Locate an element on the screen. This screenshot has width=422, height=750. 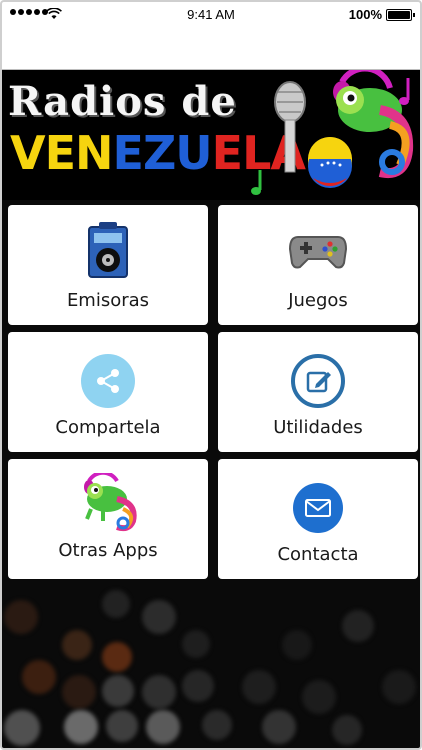
tile-label-emisoras: Emisoras is located at coordinates (108, 300).